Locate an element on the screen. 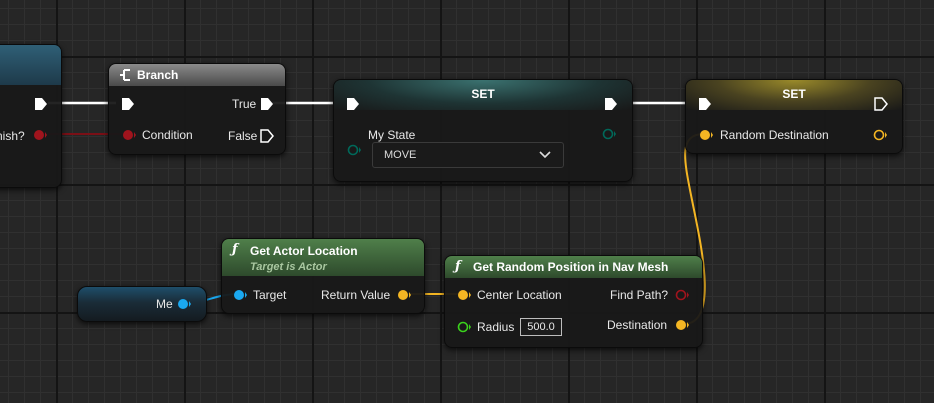  branch-node-header: Branch is located at coordinates (197, 75).